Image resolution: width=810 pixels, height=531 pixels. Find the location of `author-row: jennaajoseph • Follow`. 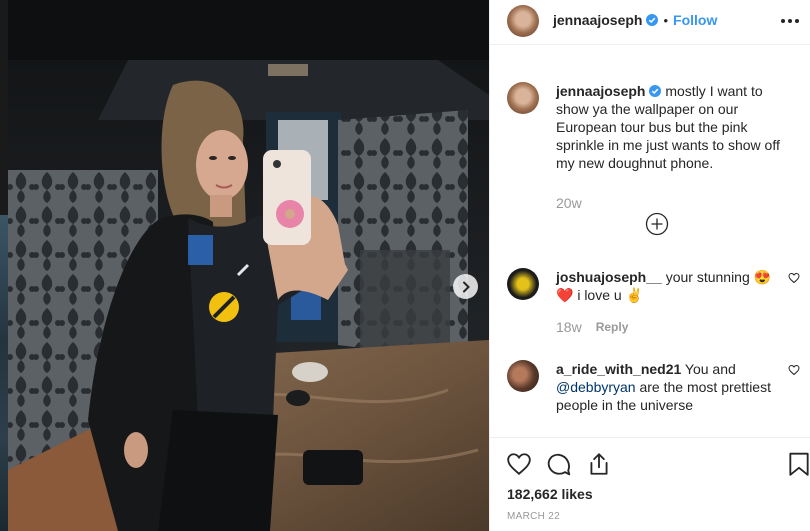

author-row: jennaajoseph • Follow is located at coordinates (635, 20).